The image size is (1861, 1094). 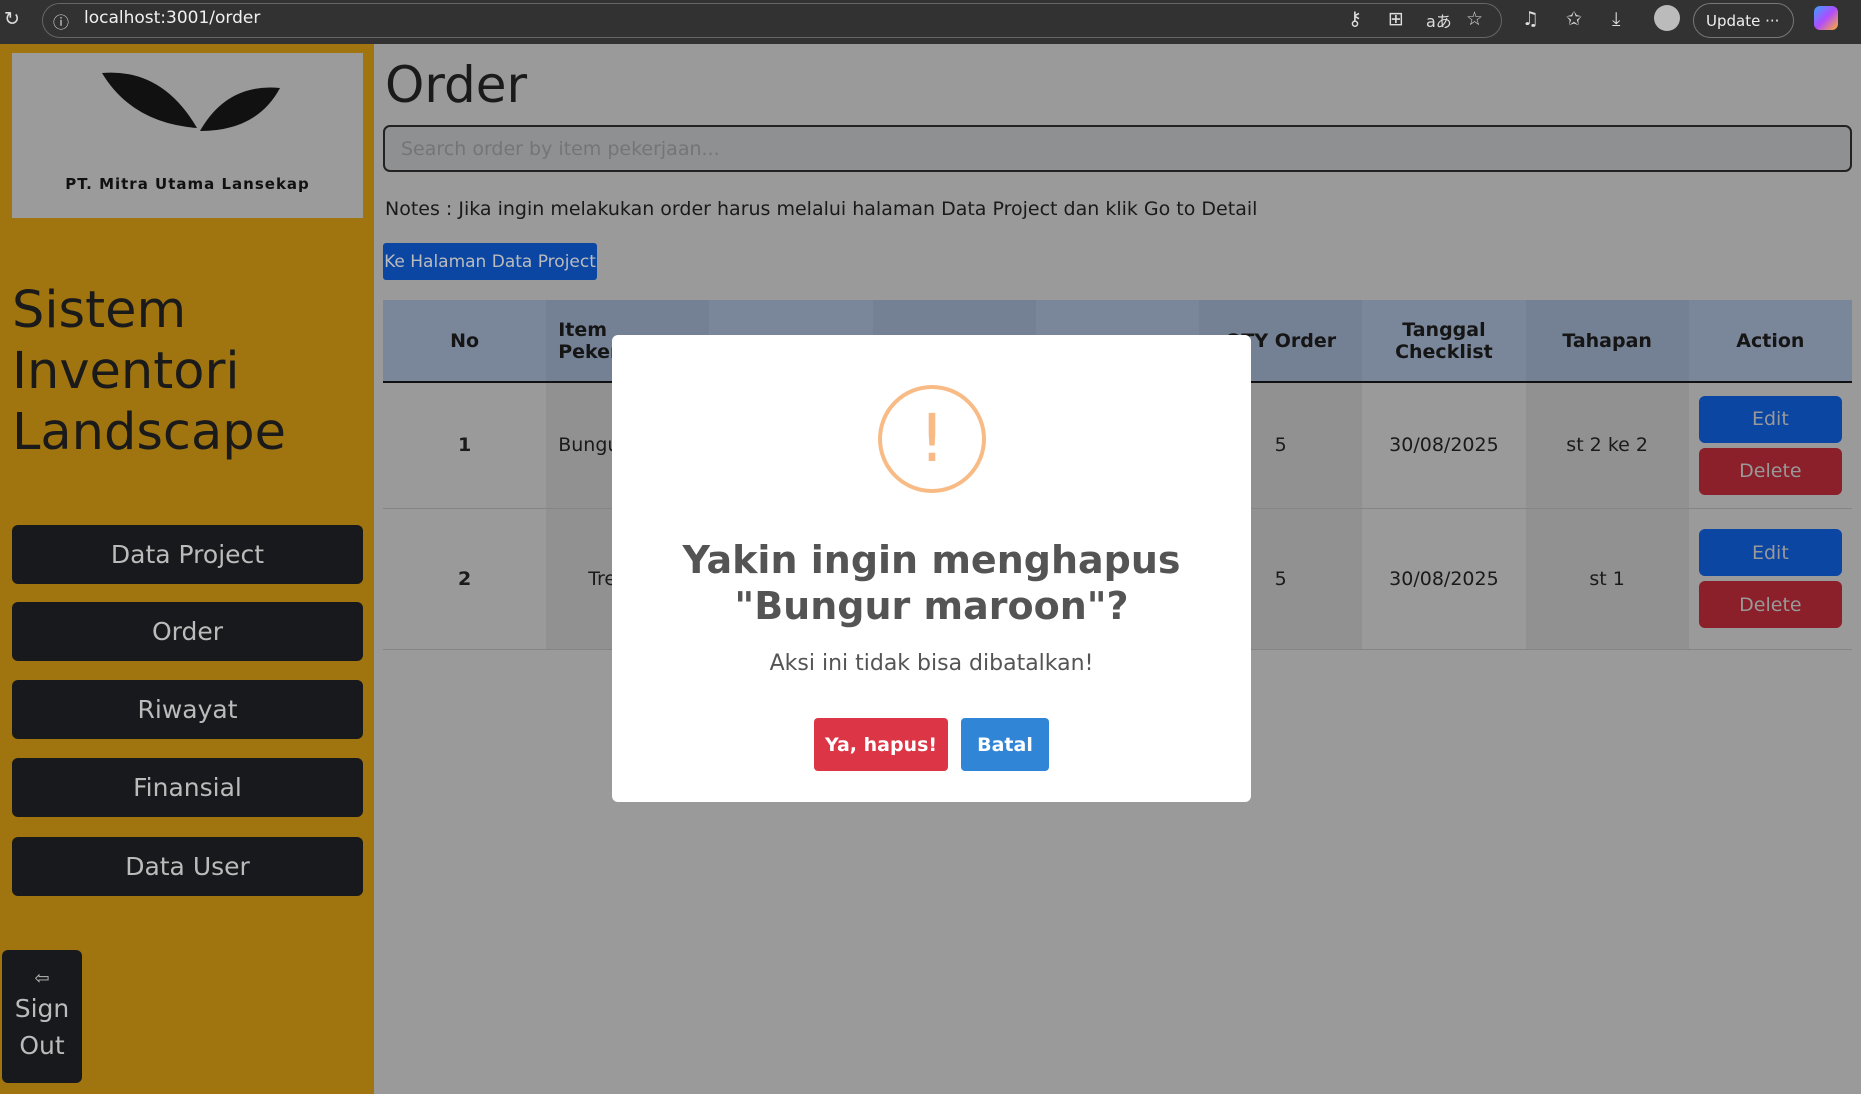 I want to click on key-icon: ⚷, so click(x=1355, y=19).